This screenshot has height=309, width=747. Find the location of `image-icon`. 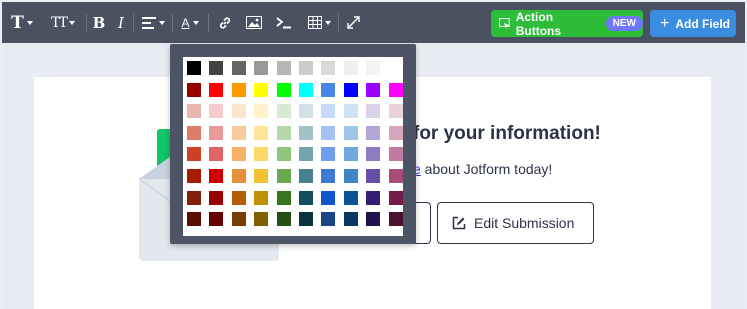

image-icon is located at coordinates (254, 22).